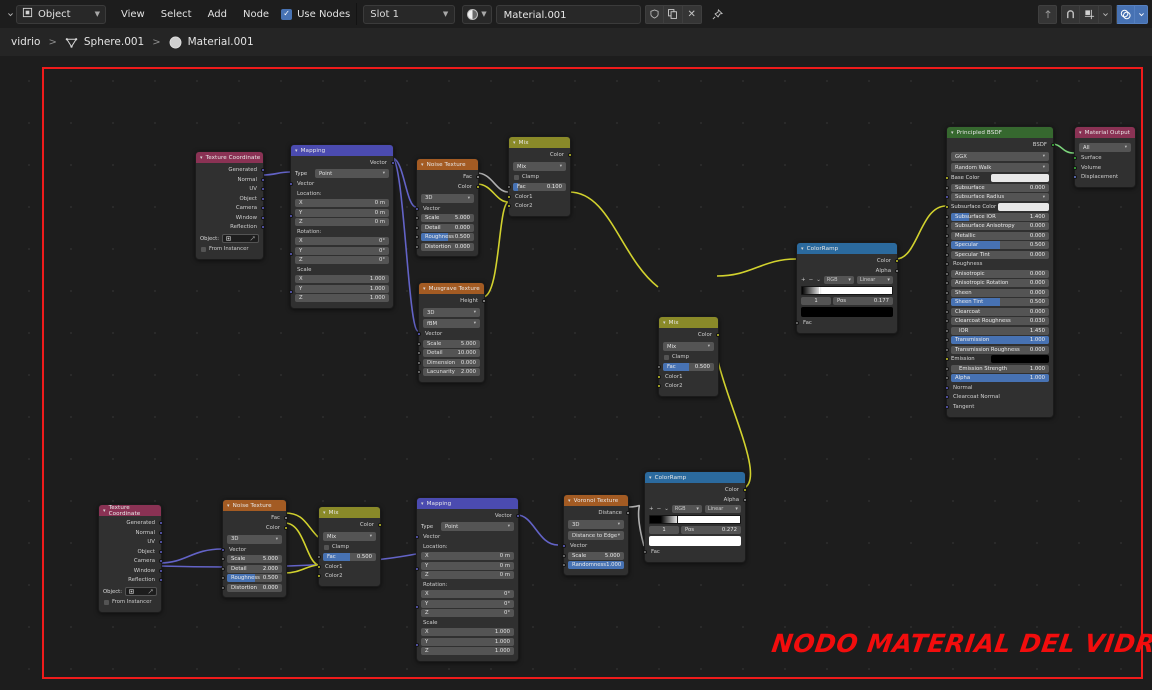 Image resolution: width=1152 pixels, height=690 pixels. I want to click on socket-displacement, so click(1075, 177).